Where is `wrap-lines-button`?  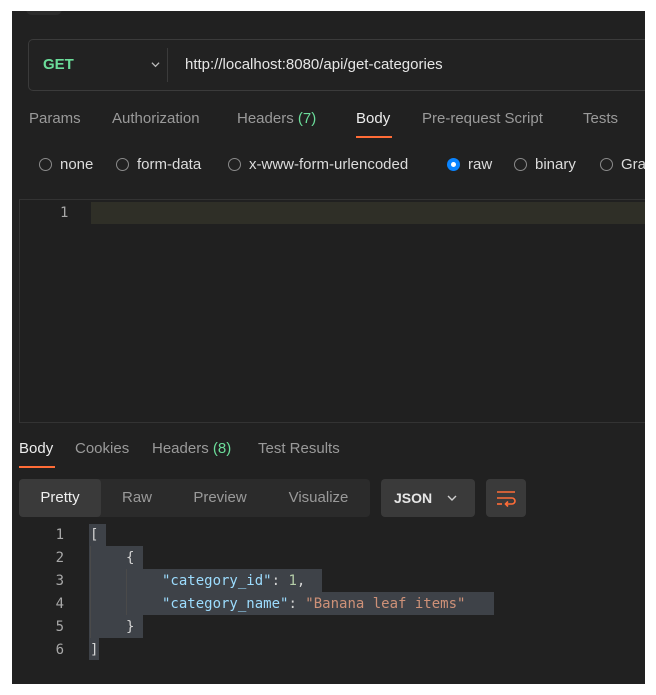 wrap-lines-button is located at coordinates (506, 498).